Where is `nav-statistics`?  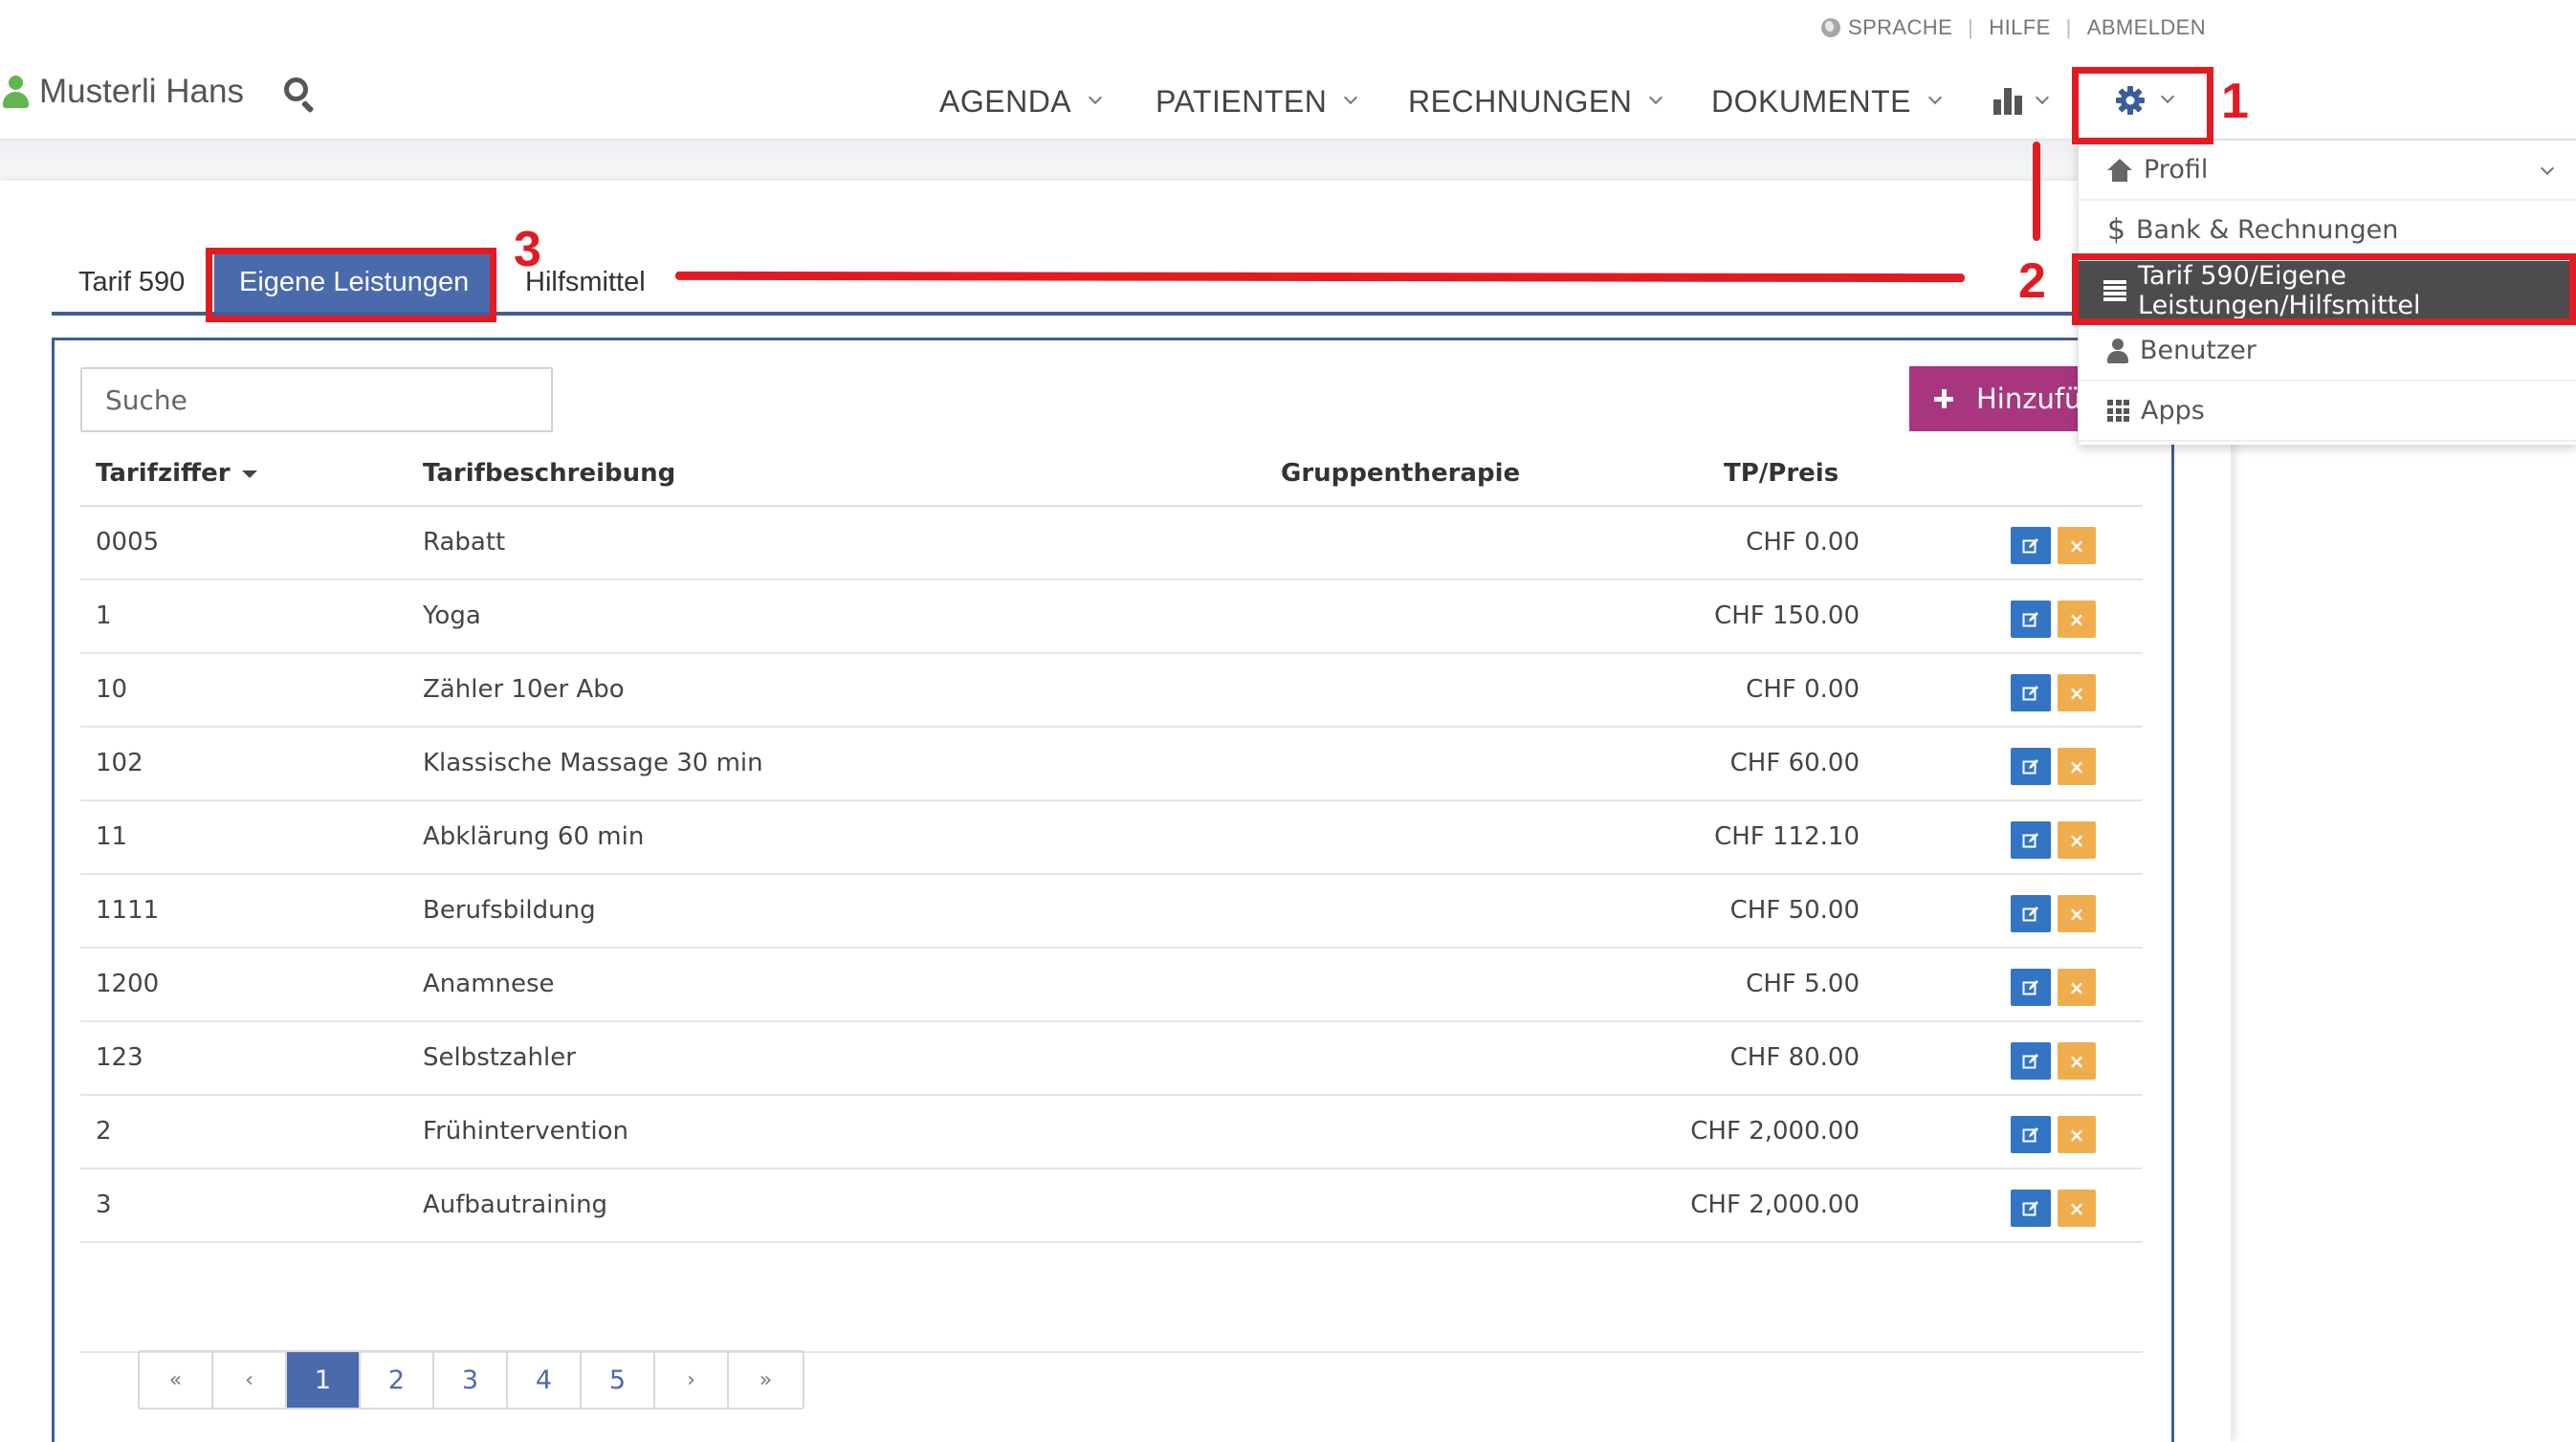 nav-statistics is located at coordinates (2022, 101).